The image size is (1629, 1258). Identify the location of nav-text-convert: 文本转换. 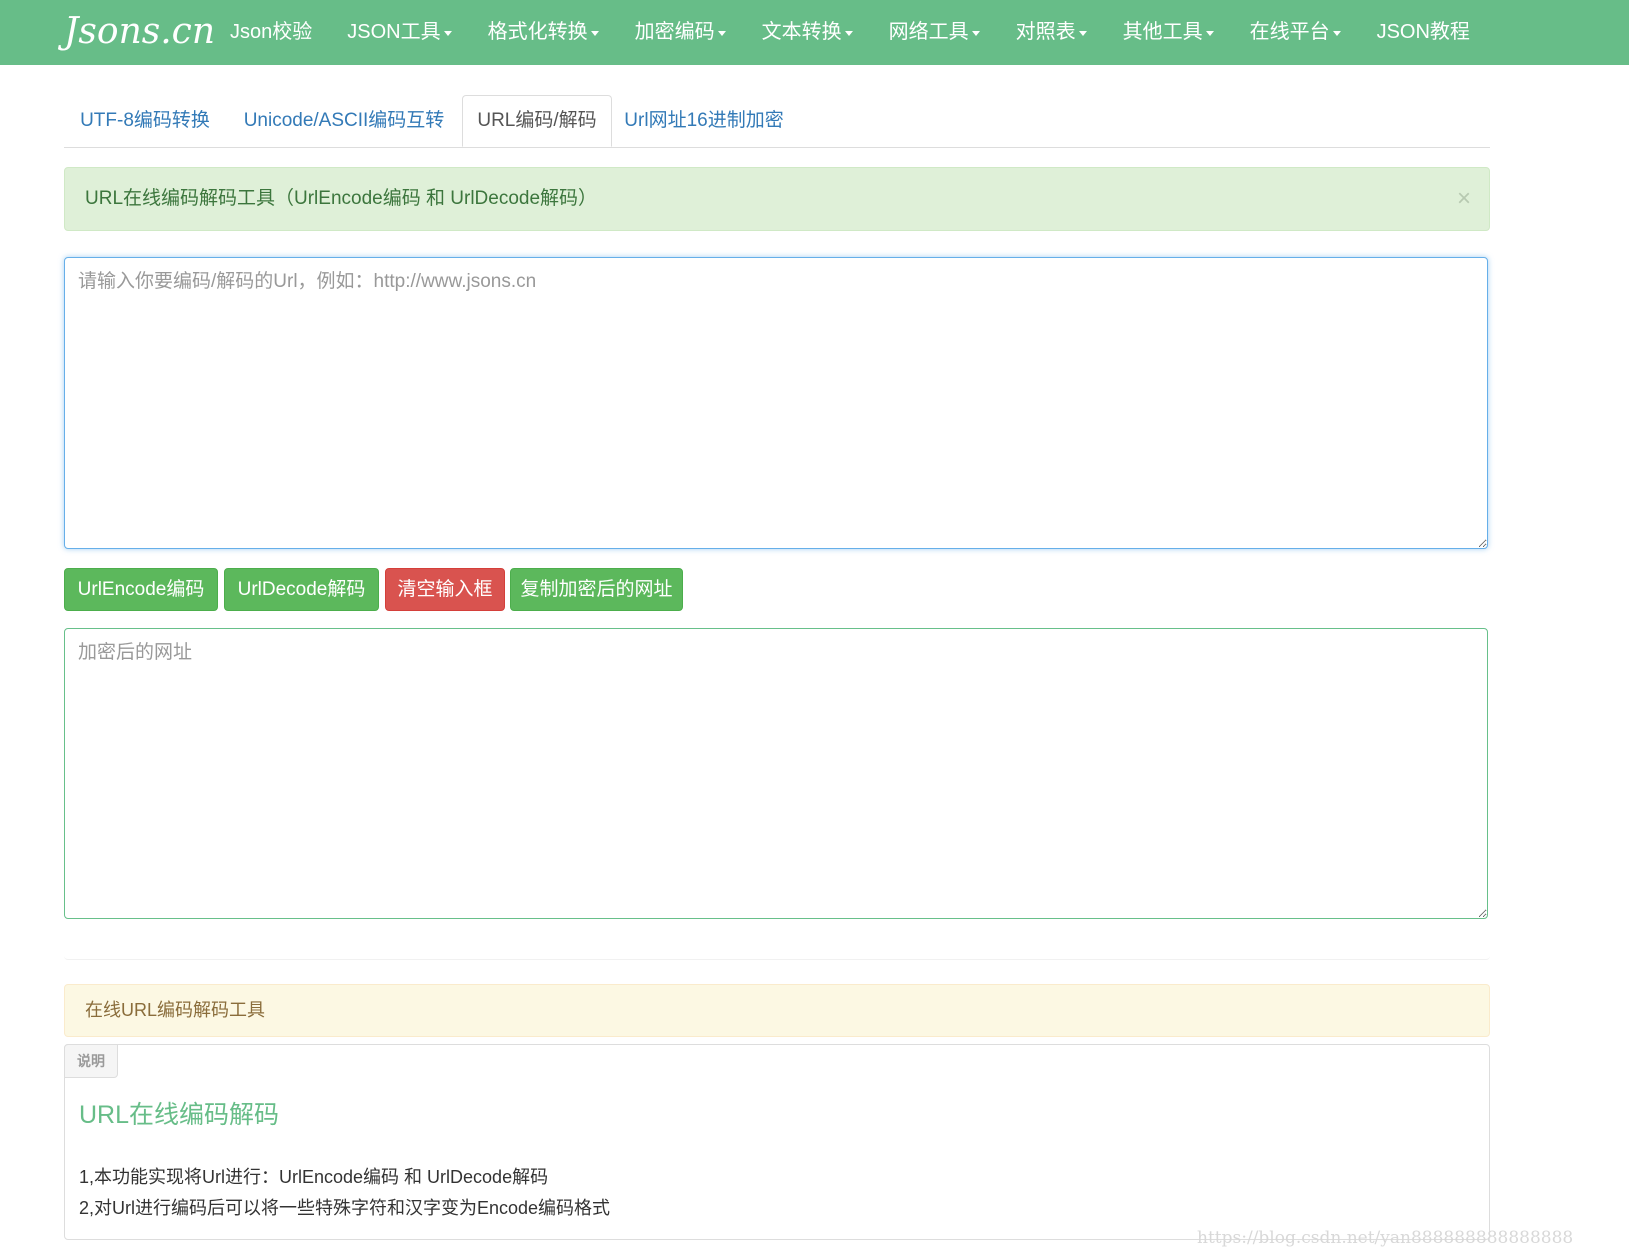
(807, 32).